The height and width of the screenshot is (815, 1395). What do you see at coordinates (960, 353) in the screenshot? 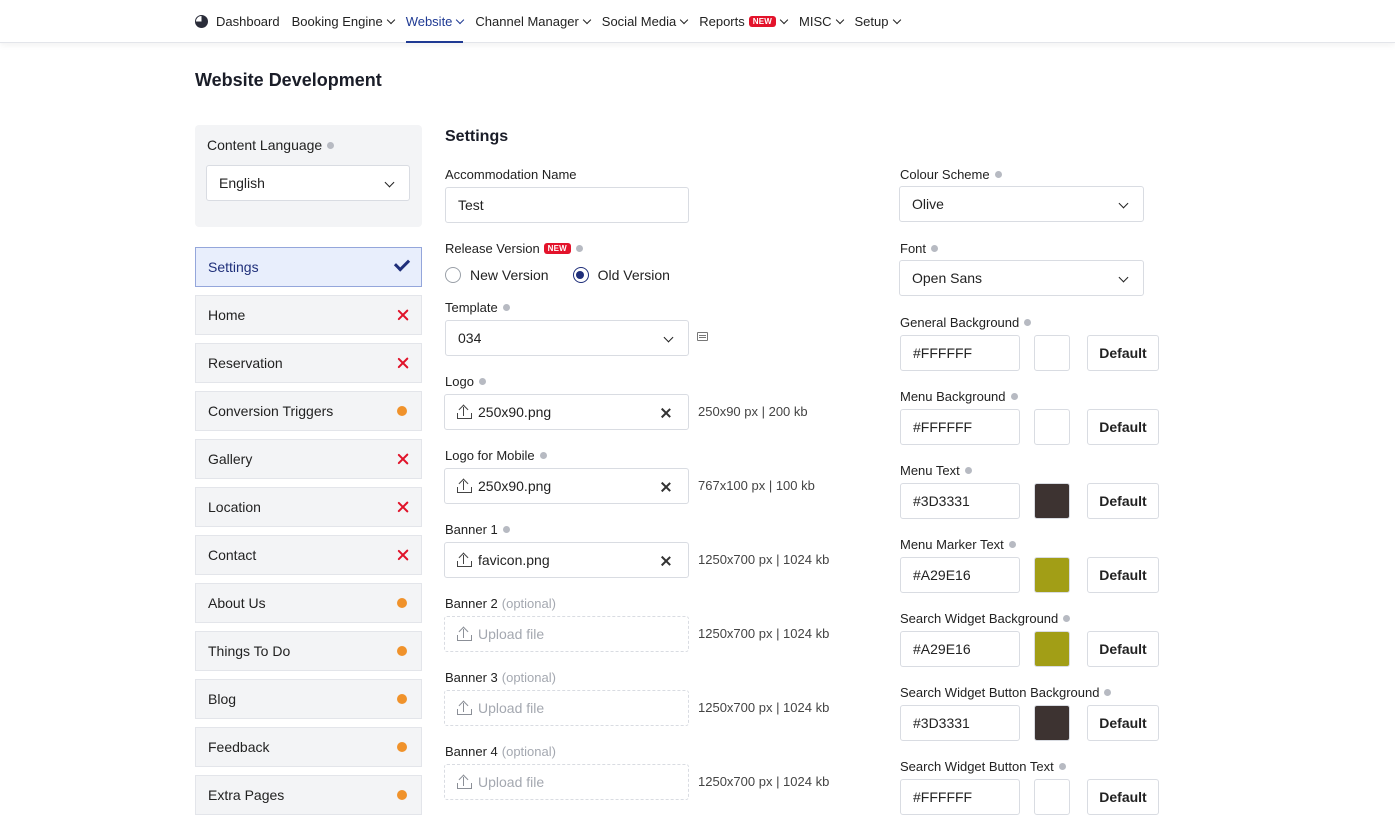
I see `general-background-input: #FFFFFF` at bounding box center [960, 353].